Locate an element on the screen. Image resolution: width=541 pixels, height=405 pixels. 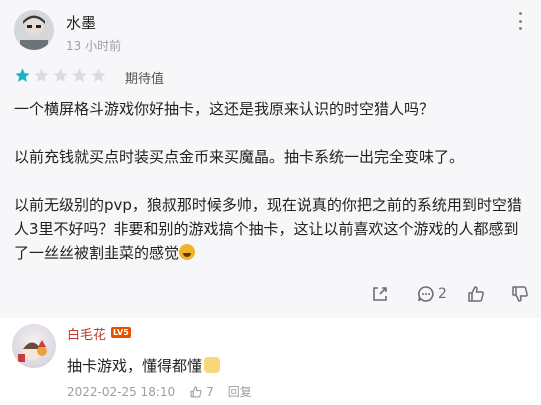
comment-icon is located at coordinates (426, 294).